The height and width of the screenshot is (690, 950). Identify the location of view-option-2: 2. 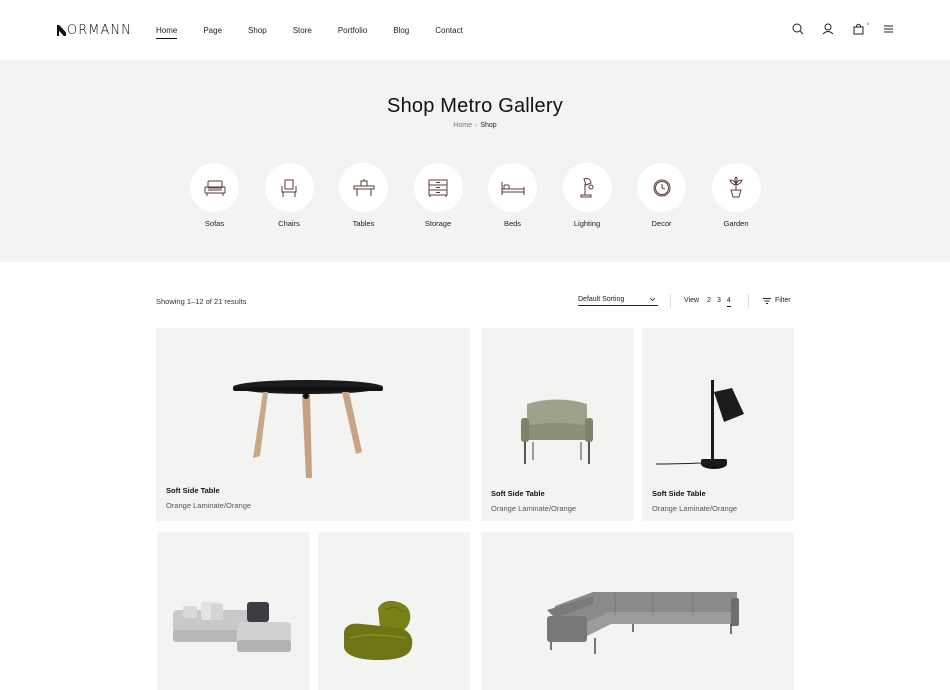
(709, 300).